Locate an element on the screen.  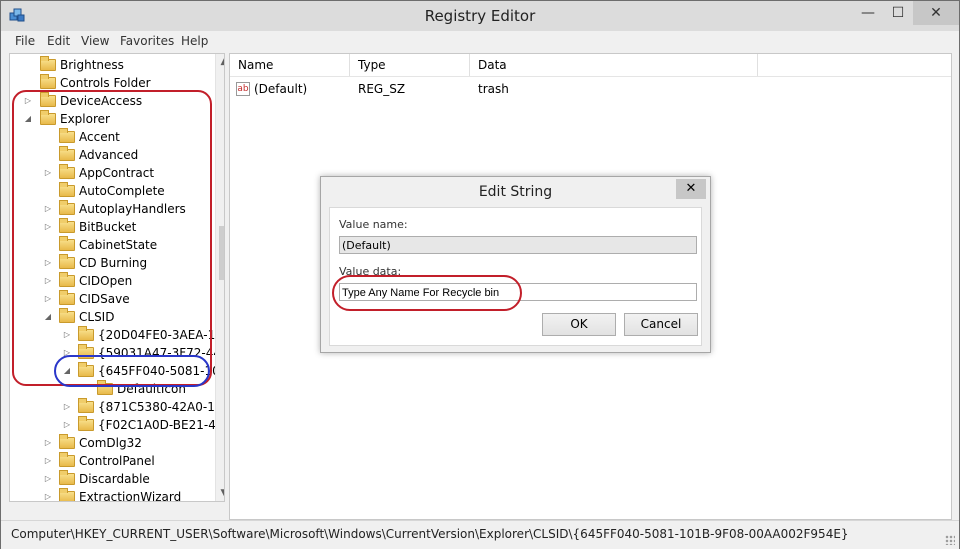
dialog-title: Edit String is located at coordinates (515, 192).